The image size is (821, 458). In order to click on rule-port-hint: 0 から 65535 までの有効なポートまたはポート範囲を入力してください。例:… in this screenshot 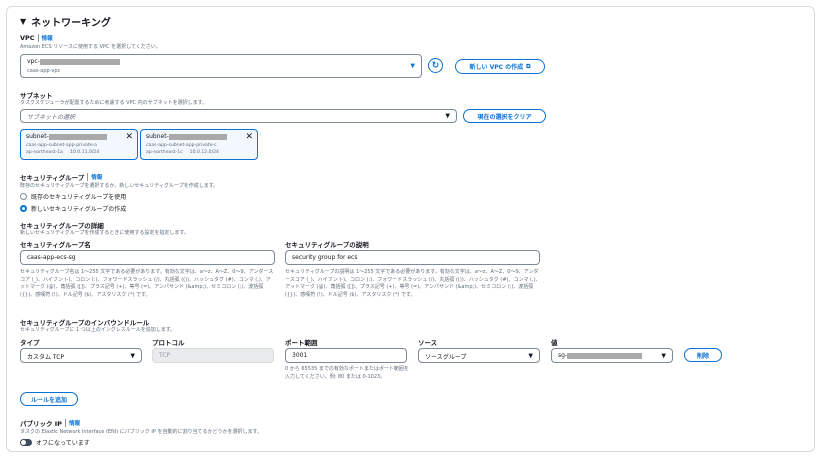, I will do `click(347, 373)`.